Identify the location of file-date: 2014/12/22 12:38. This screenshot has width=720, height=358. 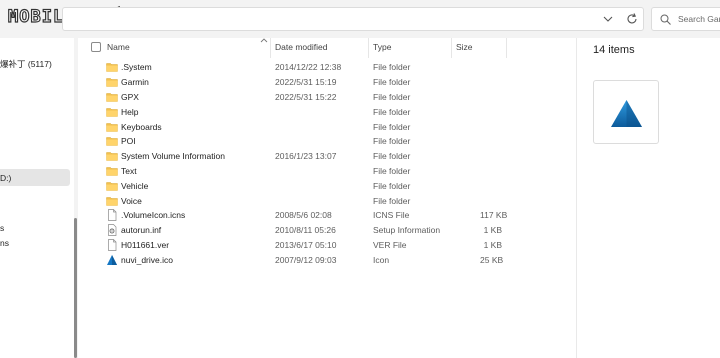
(308, 67).